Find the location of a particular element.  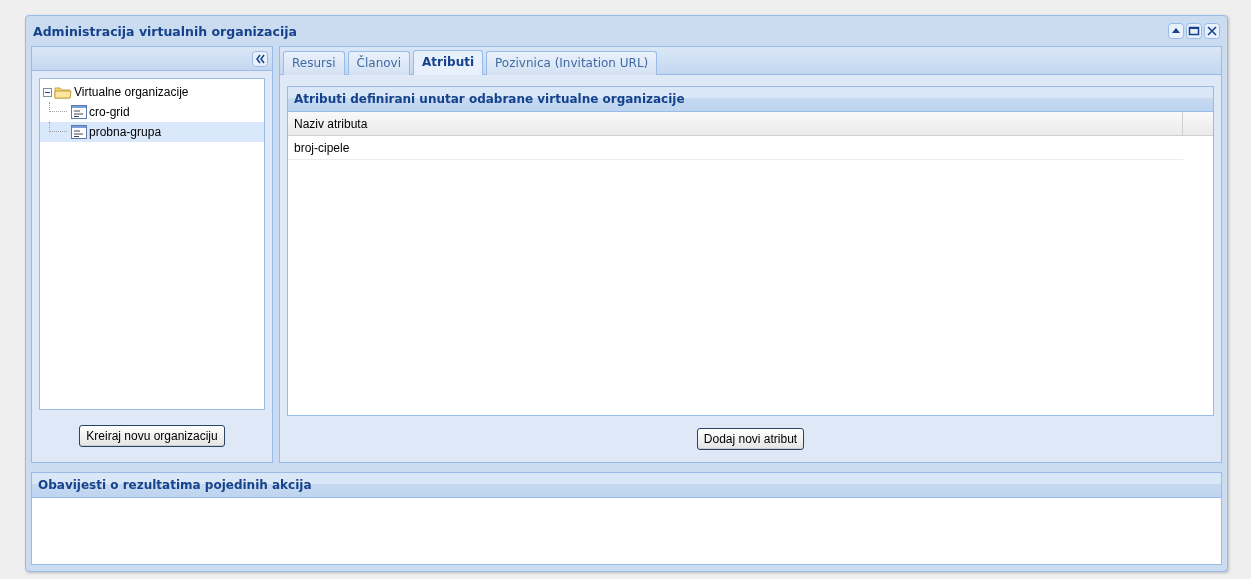

tree-node-row: cro-grid is located at coordinates (152, 112).